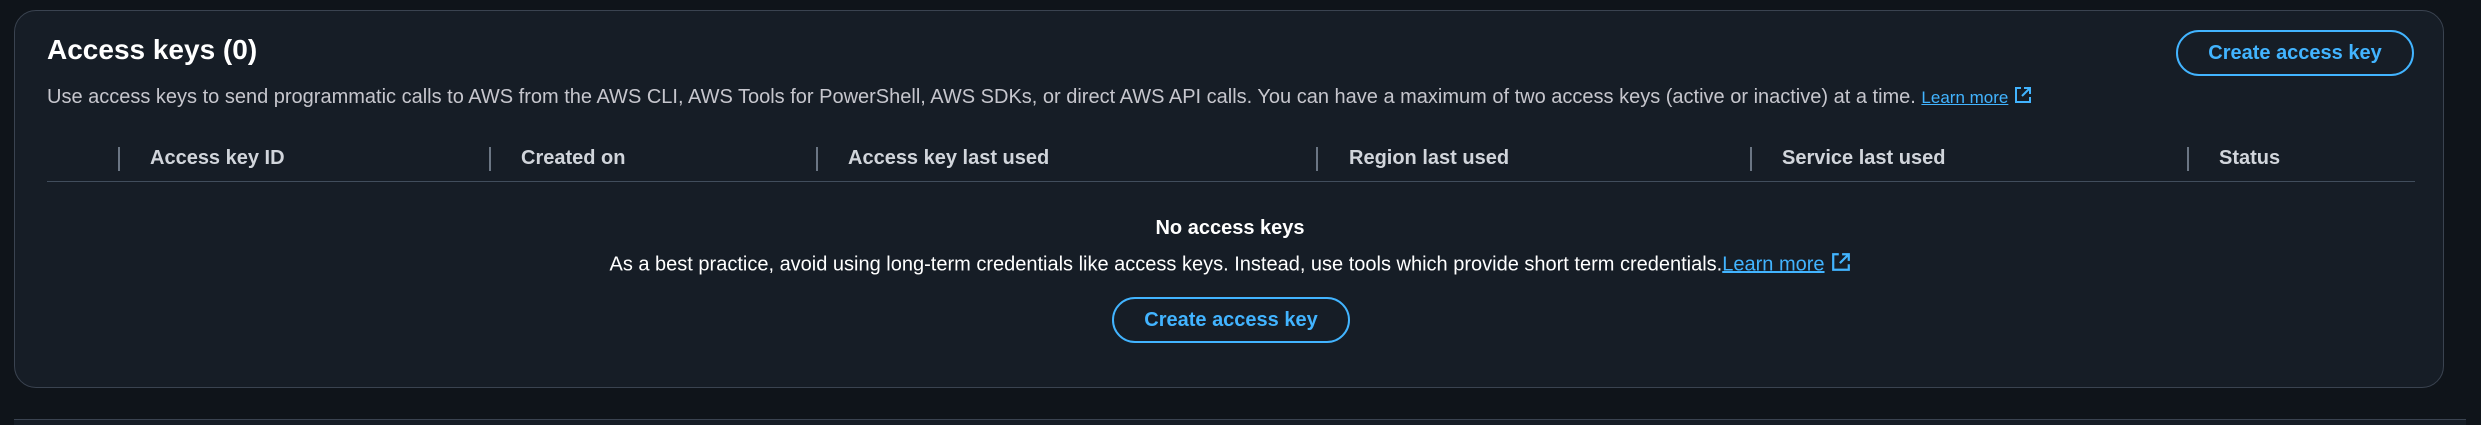 The height and width of the screenshot is (425, 2481). Describe the element at coordinates (1240, 422) in the screenshot. I see `next-panel-edge` at that location.